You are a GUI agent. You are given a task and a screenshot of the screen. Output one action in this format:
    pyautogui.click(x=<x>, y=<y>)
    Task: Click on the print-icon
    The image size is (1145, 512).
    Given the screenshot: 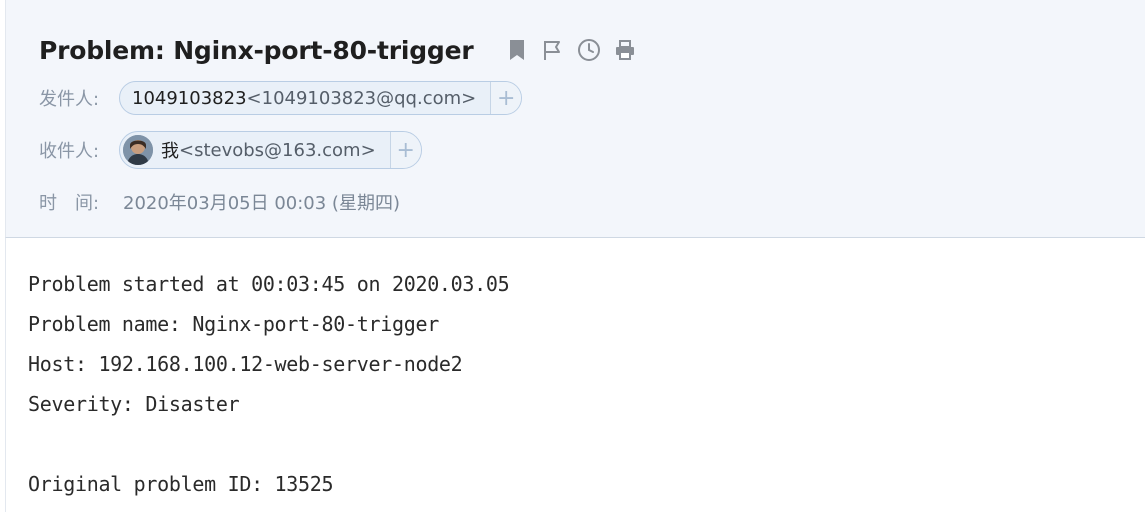 What is the action you would take?
    pyautogui.click(x=625, y=50)
    